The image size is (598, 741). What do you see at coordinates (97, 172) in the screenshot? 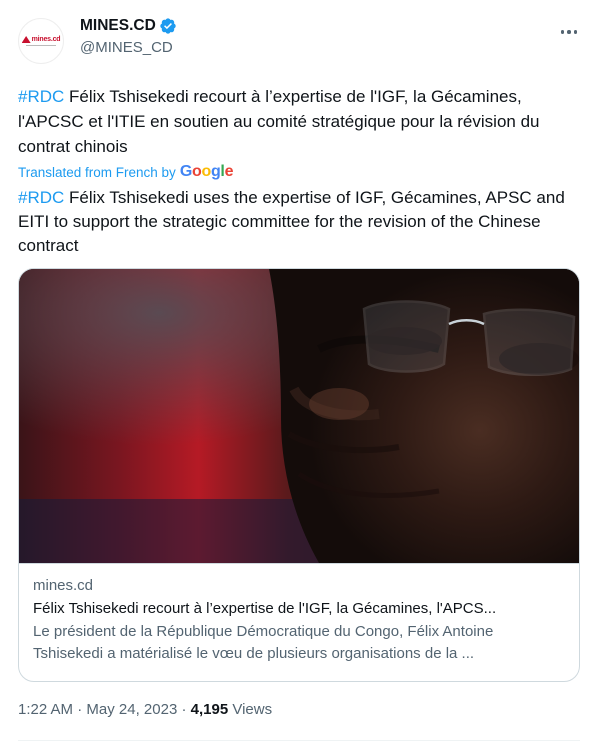
I see `translated-label: Translated from French by` at bounding box center [97, 172].